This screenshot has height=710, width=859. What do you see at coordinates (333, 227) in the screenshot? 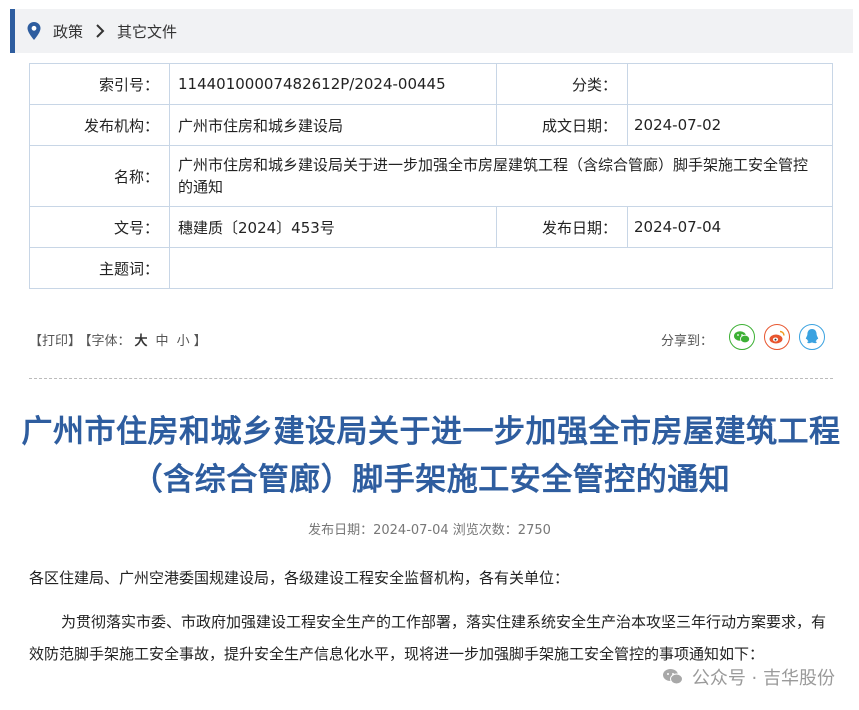
I see `doc-number-value: 穗建质〔2024〕453号` at bounding box center [333, 227].